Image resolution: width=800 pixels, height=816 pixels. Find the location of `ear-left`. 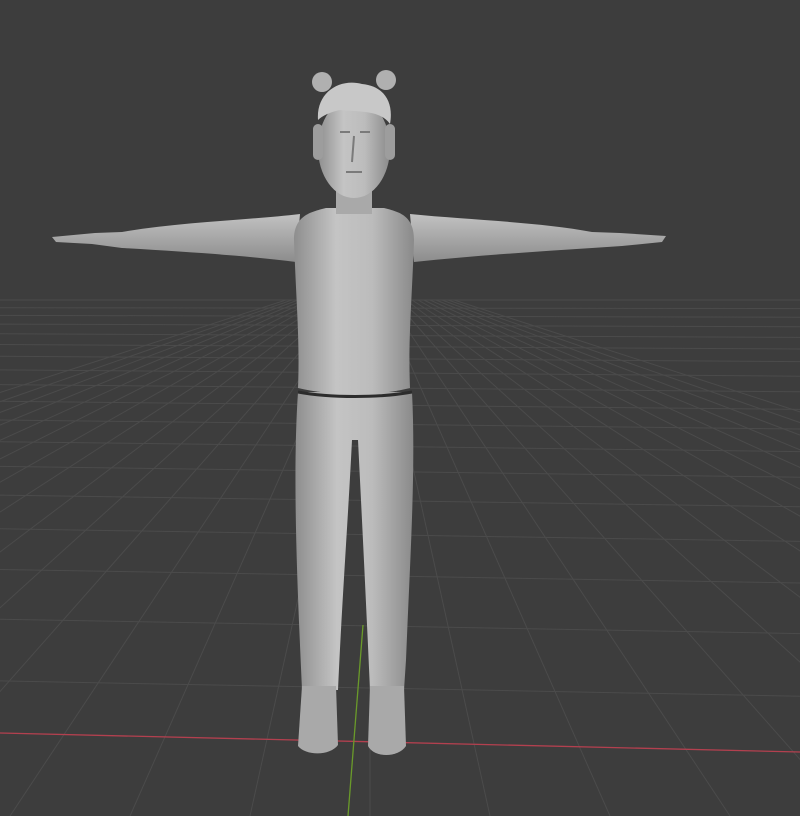

ear-left is located at coordinates (322, 82).